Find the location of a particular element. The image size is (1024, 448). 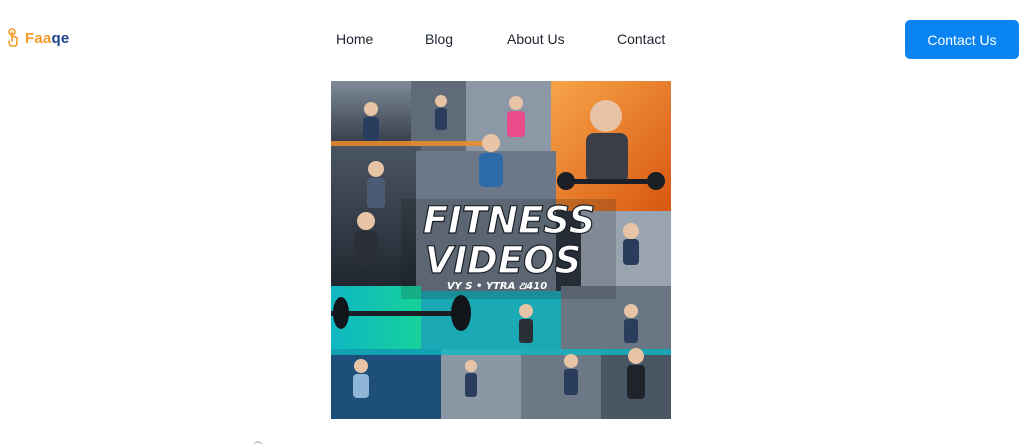

nav-home: Home is located at coordinates (354, 39).